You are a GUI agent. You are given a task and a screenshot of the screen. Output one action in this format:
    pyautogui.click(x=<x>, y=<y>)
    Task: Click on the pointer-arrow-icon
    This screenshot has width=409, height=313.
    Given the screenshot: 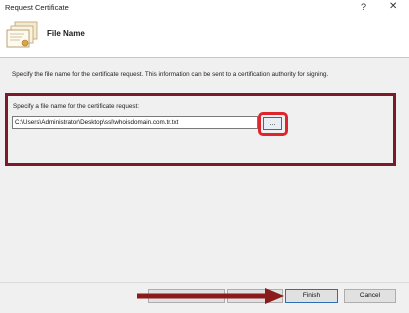 What is the action you would take?
    pyautogui.click(x=210, y=296)
    